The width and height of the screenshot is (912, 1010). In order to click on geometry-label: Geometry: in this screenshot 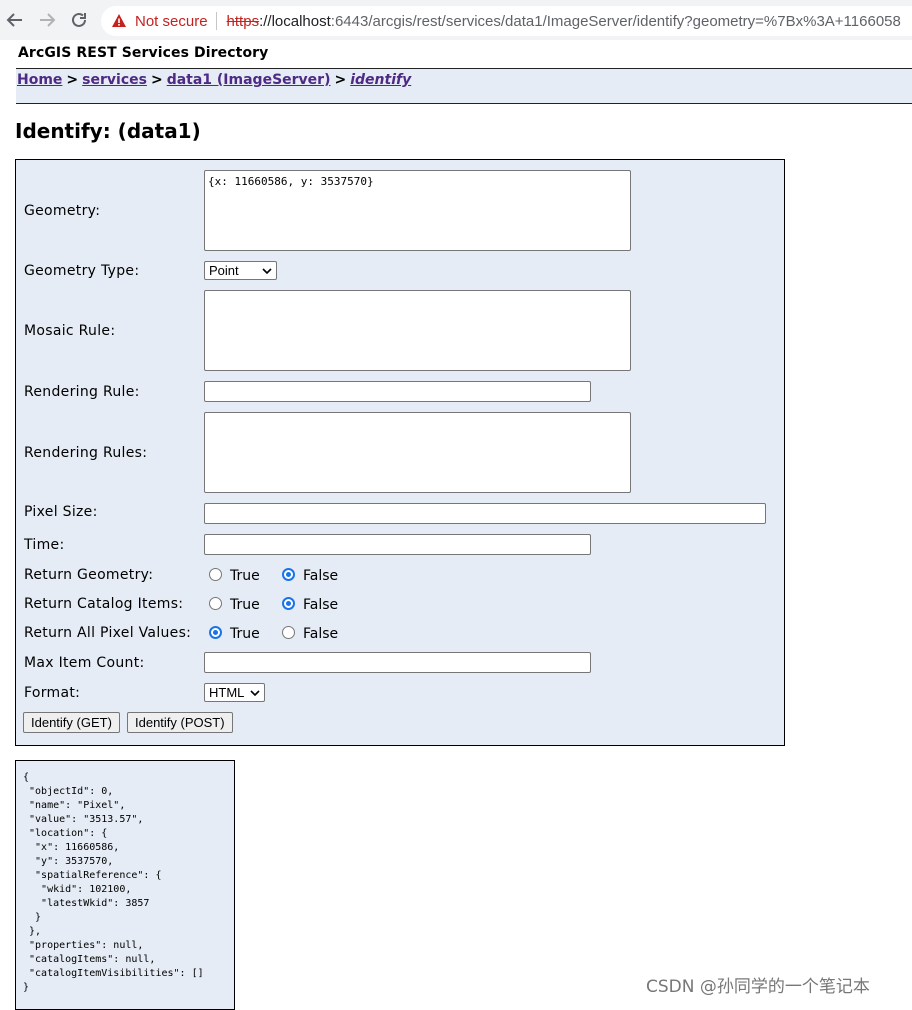, I will do `click(62, 211)`.